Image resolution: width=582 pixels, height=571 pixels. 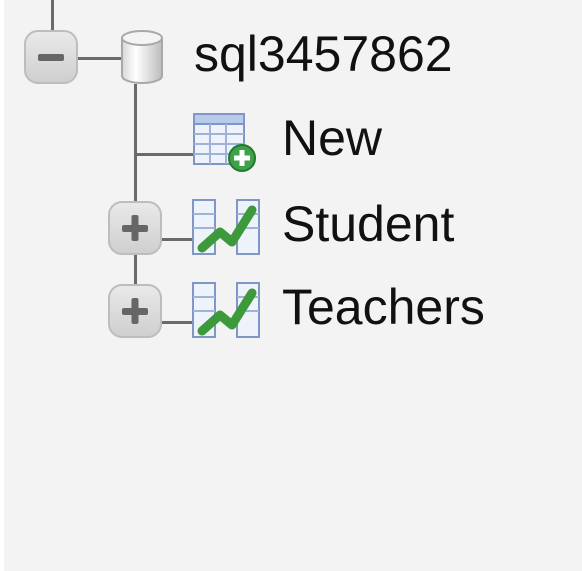 I want to click on tree-connector-new, so click(x=164, y=154).